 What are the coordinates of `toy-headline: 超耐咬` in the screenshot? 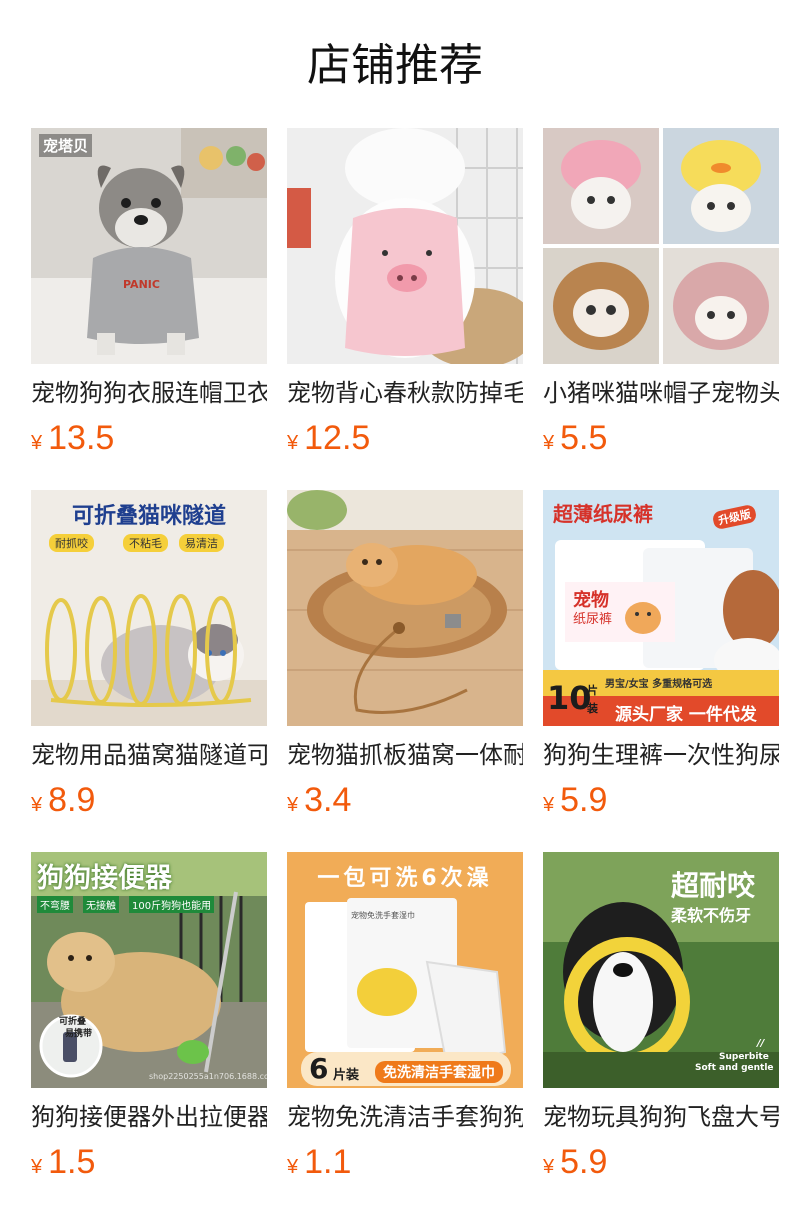 It's located at (713, 885).